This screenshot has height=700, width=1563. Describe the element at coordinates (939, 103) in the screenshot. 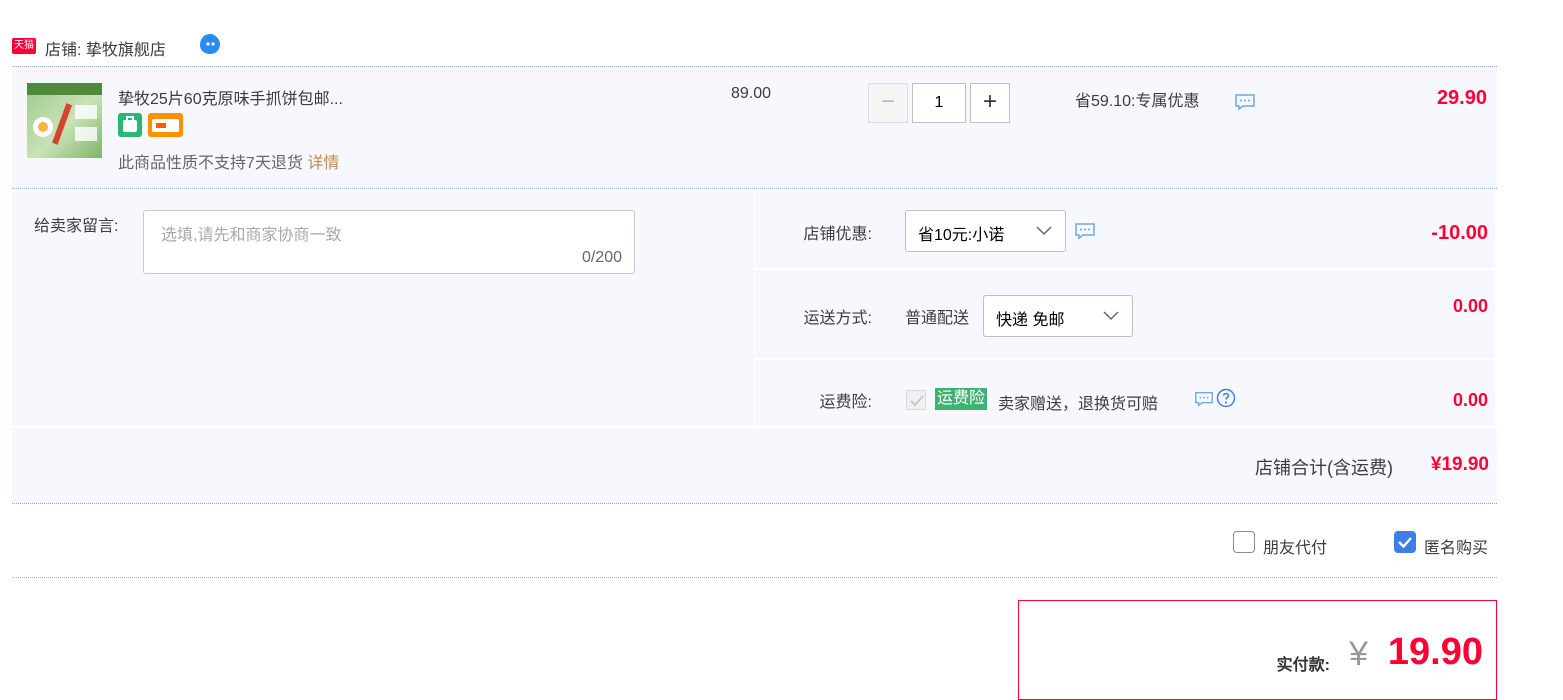

I see `quantity-input: 1` at that location.